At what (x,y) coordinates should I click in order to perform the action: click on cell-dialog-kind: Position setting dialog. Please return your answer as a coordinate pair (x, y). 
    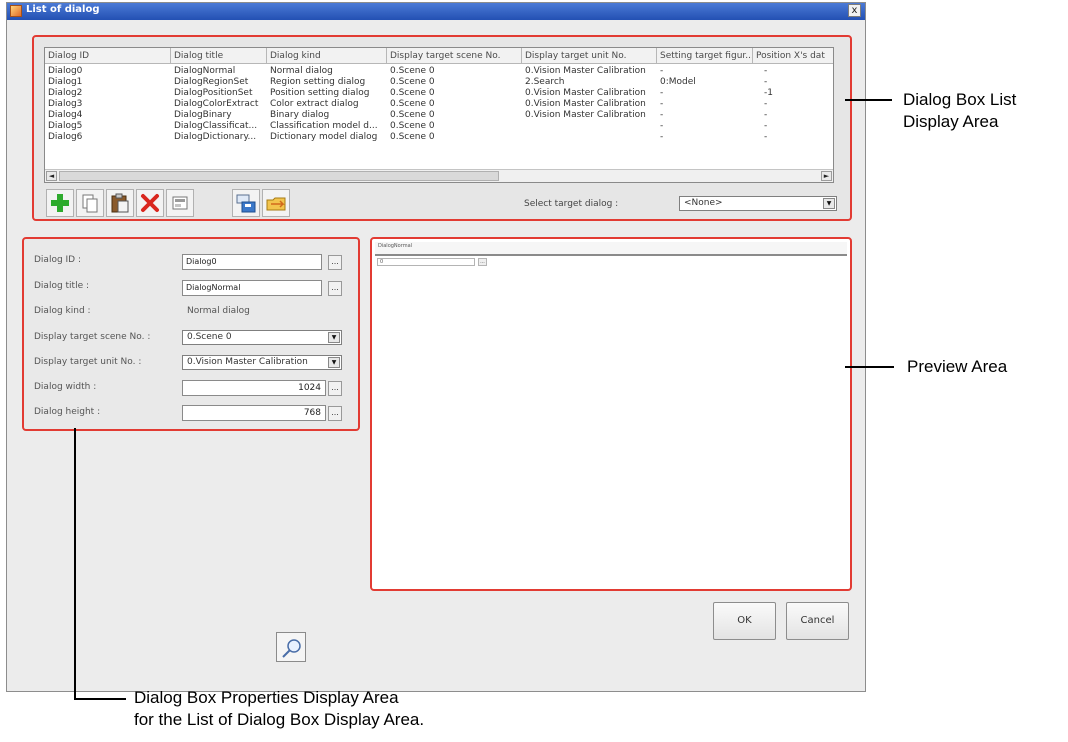
    Looking at the image, I should click on (320, 93).